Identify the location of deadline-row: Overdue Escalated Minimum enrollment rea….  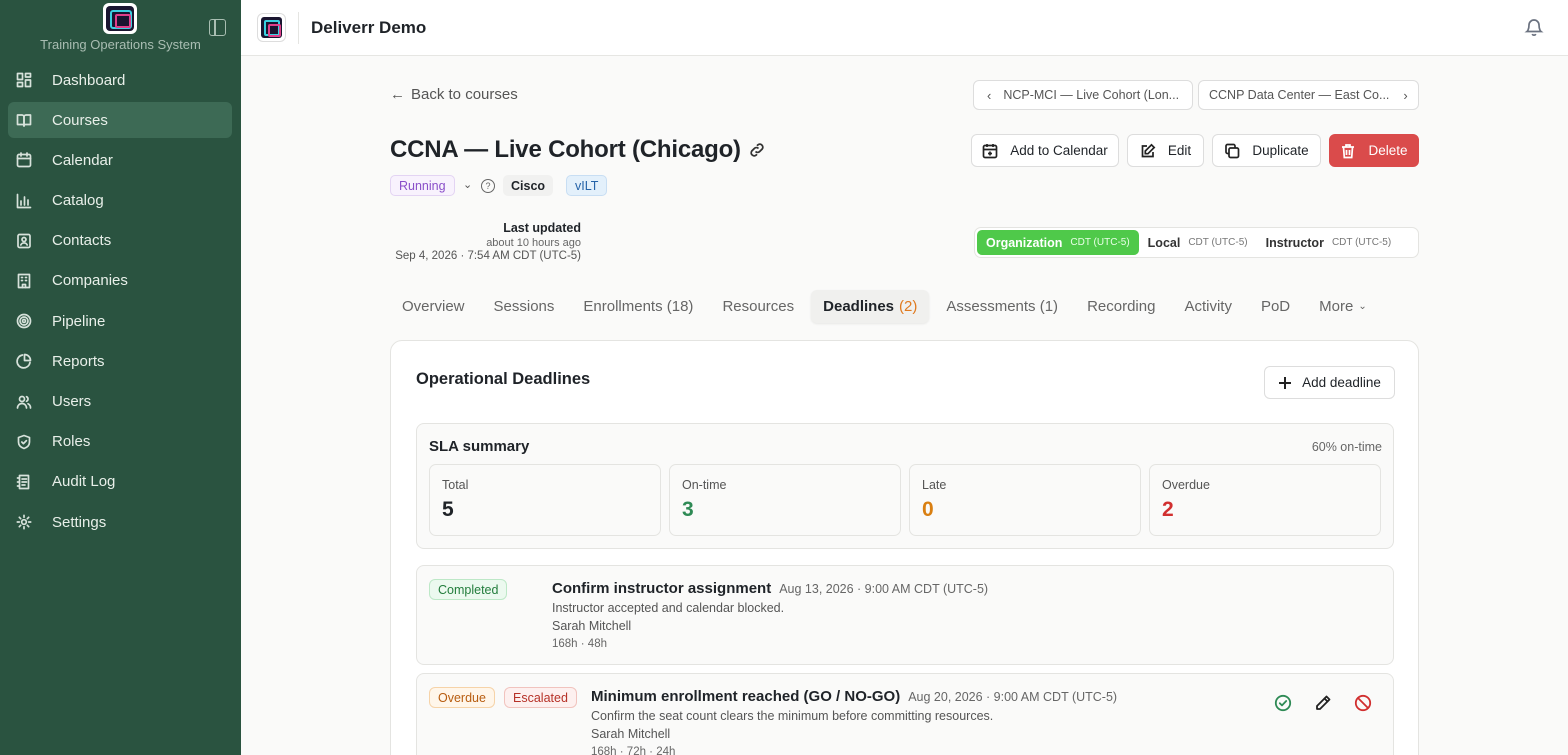
(905, 714).